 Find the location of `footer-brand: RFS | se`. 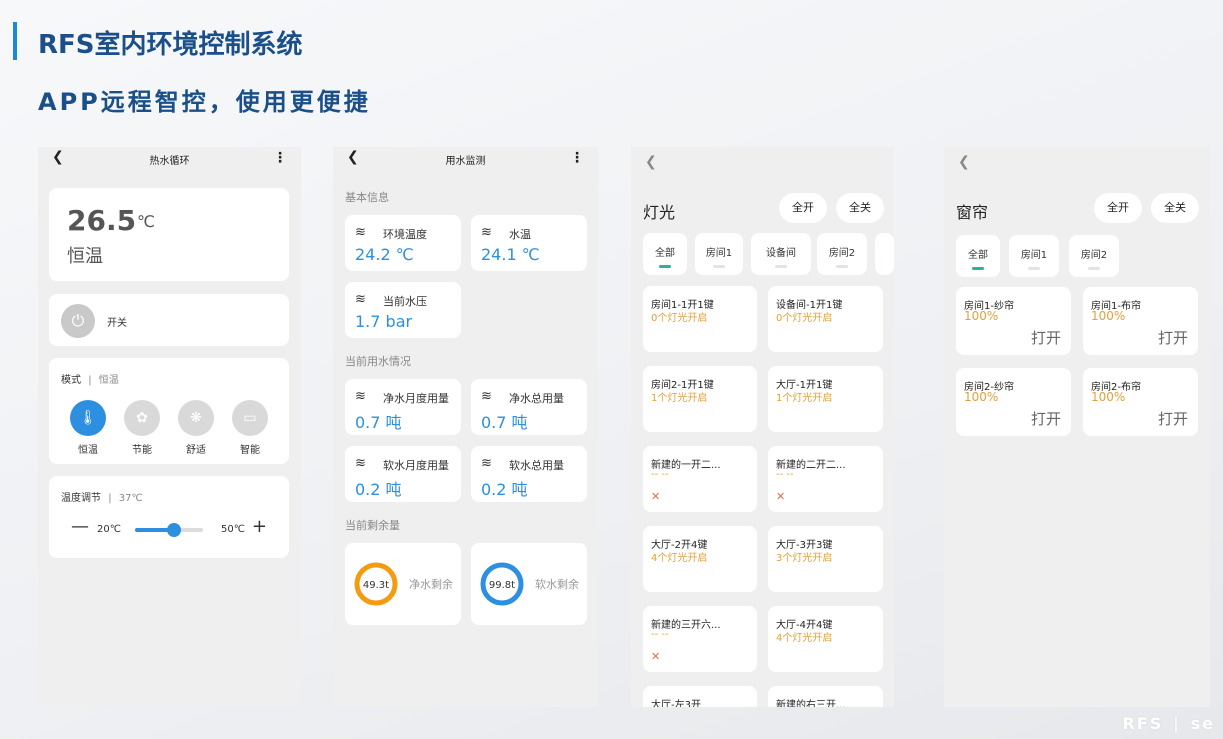

footer-brand: RFS | se is located at coordinates (1168, 723).